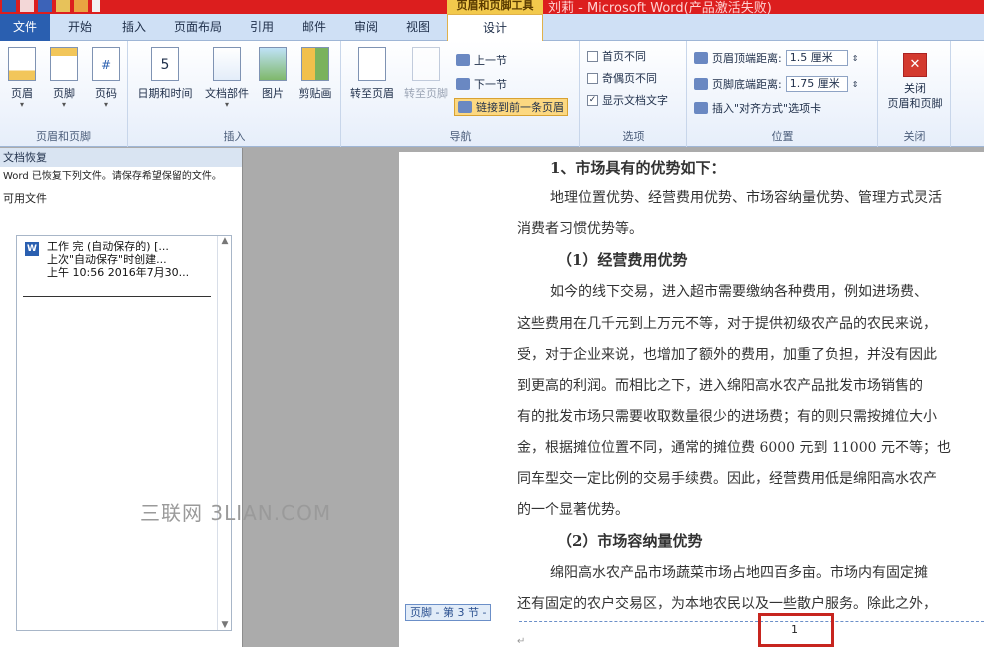 The width and height of the screenshot is (984, 647). What do you see at coordinates (635, 100) in the screenshot?
I see `show-document-text-label: 显示文档文字` at bounding box center [635, 100].